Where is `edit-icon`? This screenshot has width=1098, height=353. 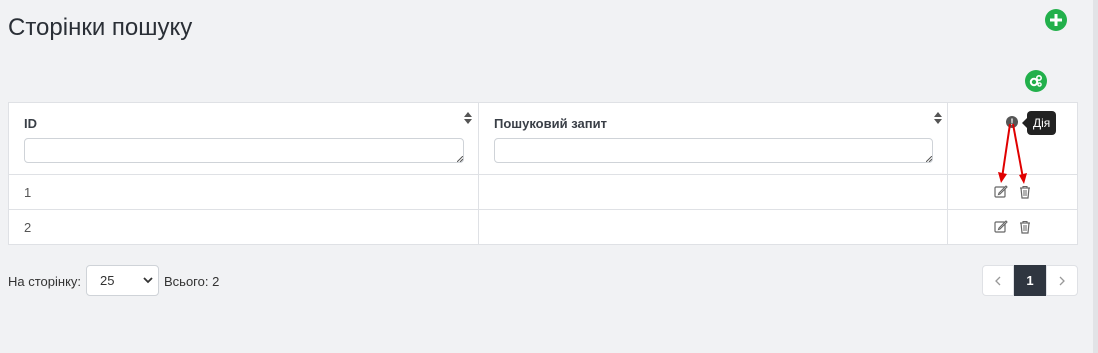
edit-icon is located at coordinates (1001, 227).